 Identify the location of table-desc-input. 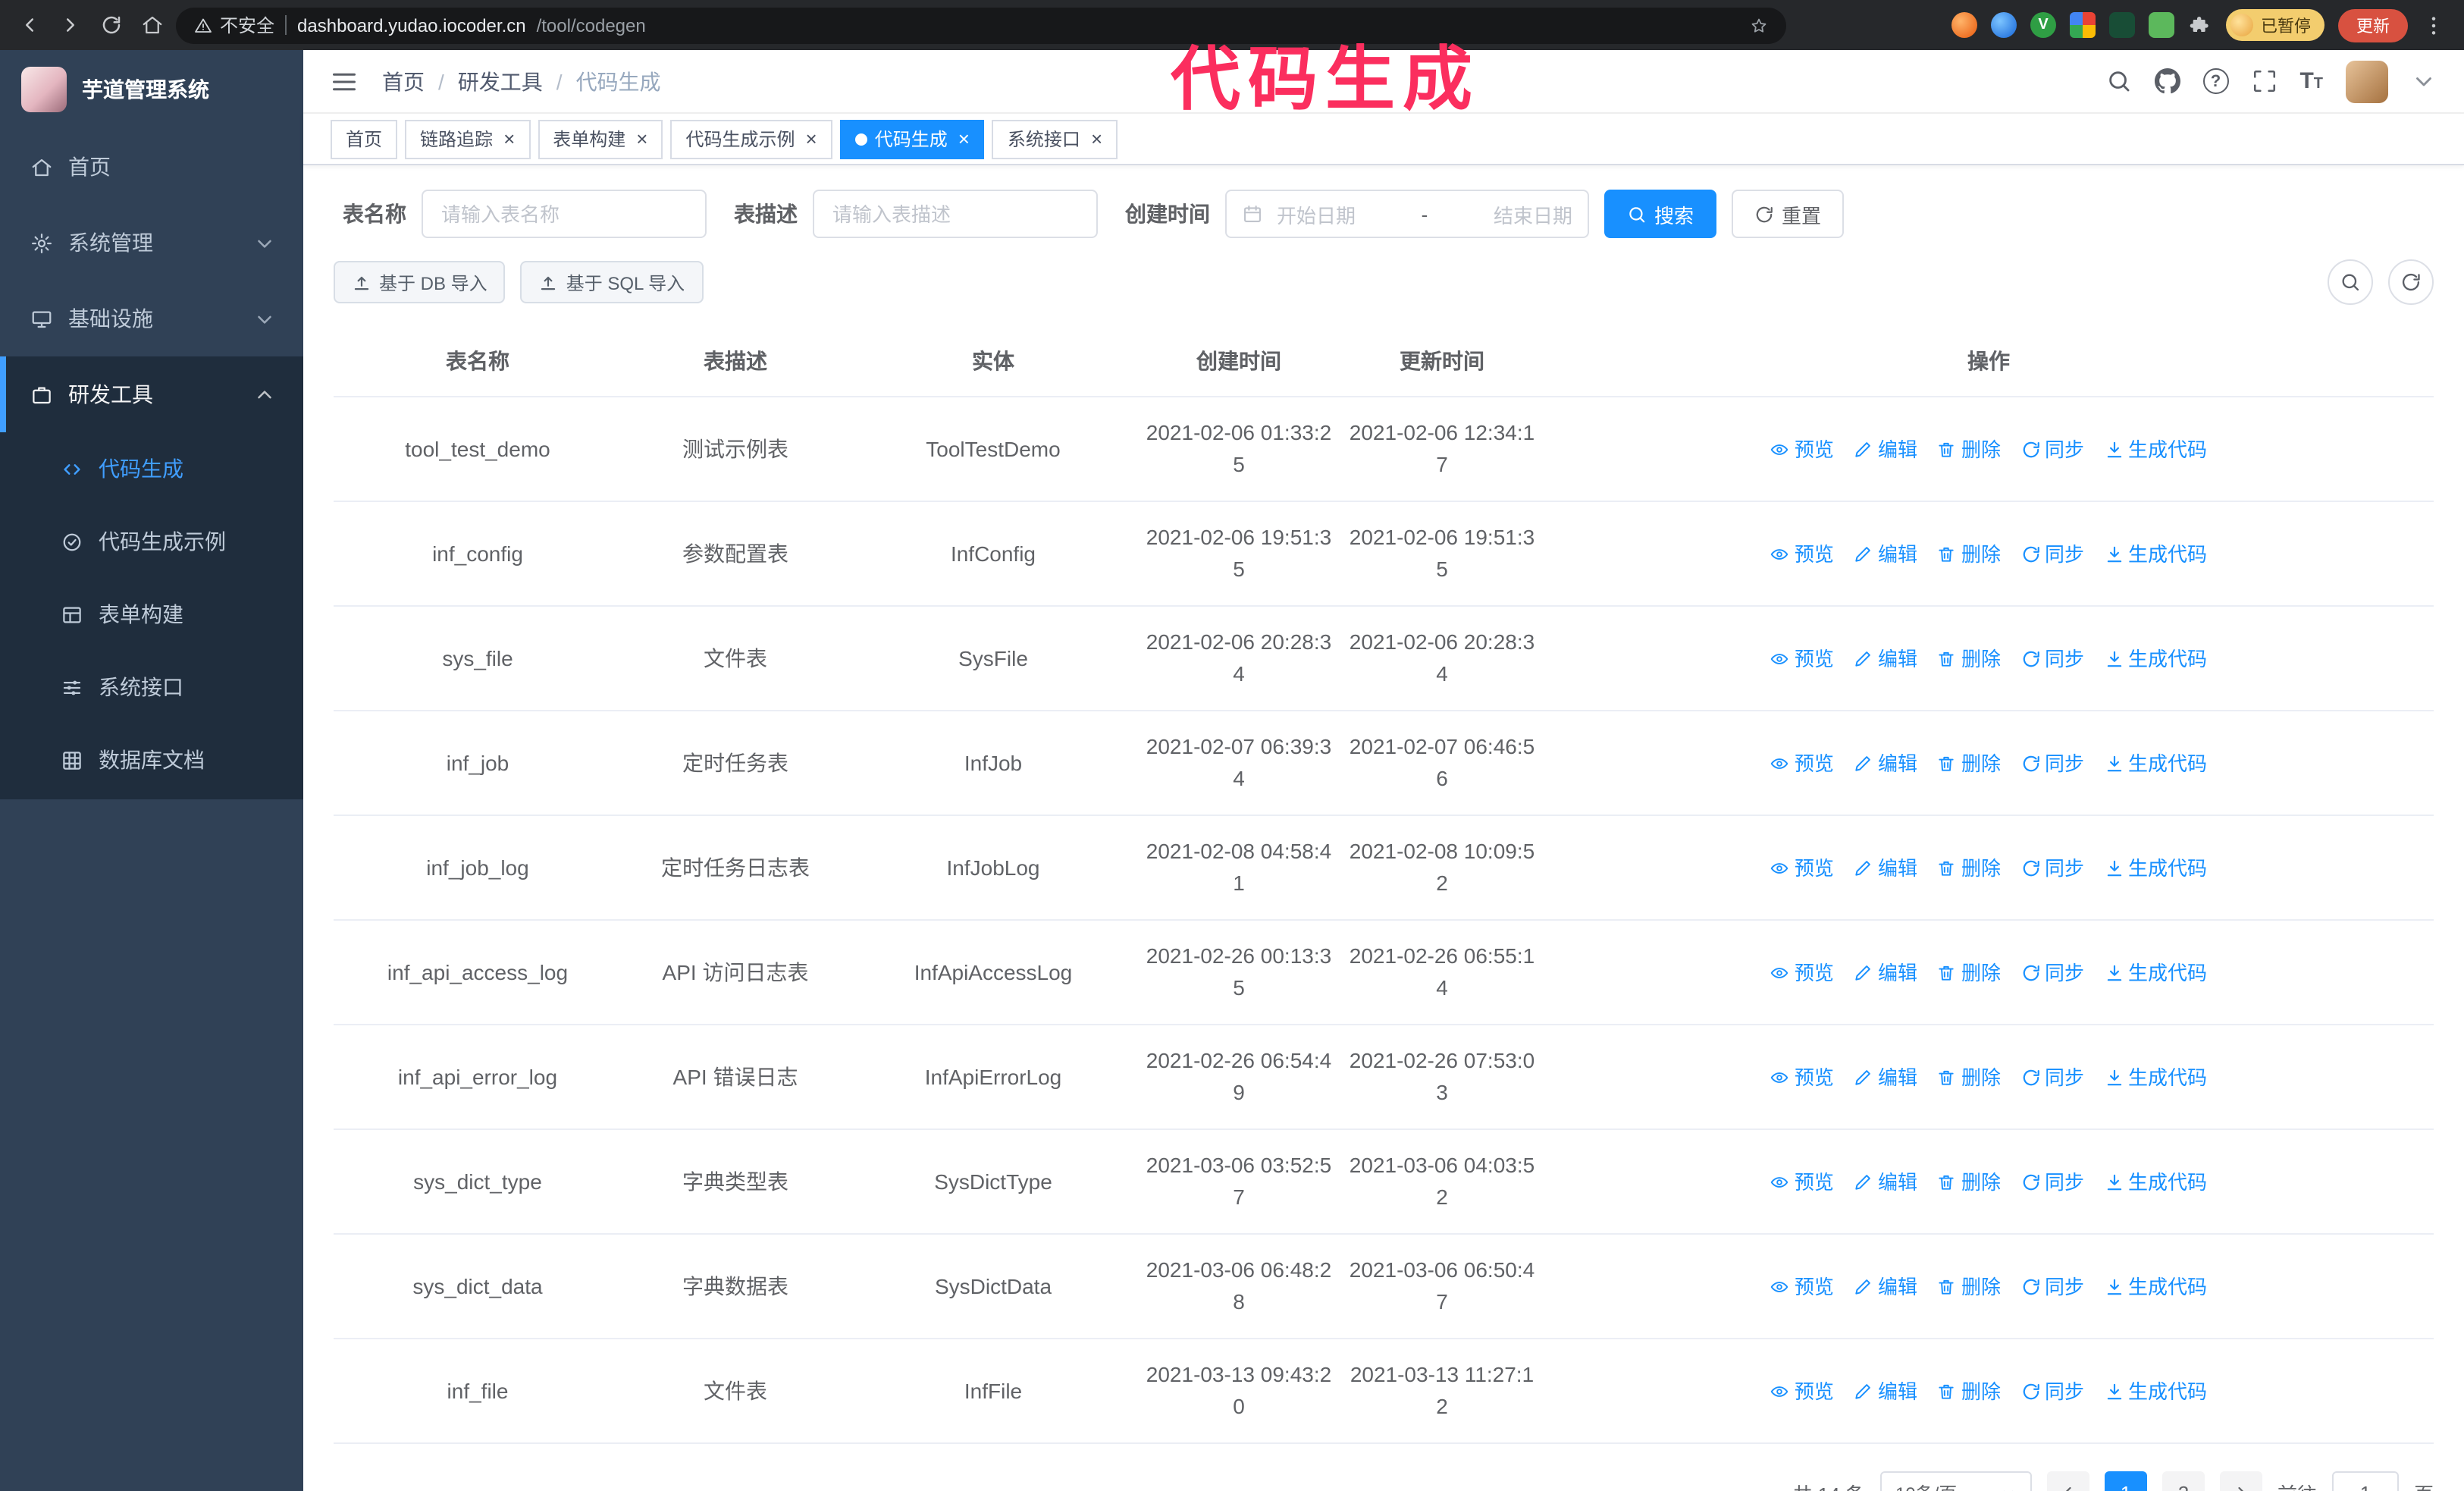
(956, 214).